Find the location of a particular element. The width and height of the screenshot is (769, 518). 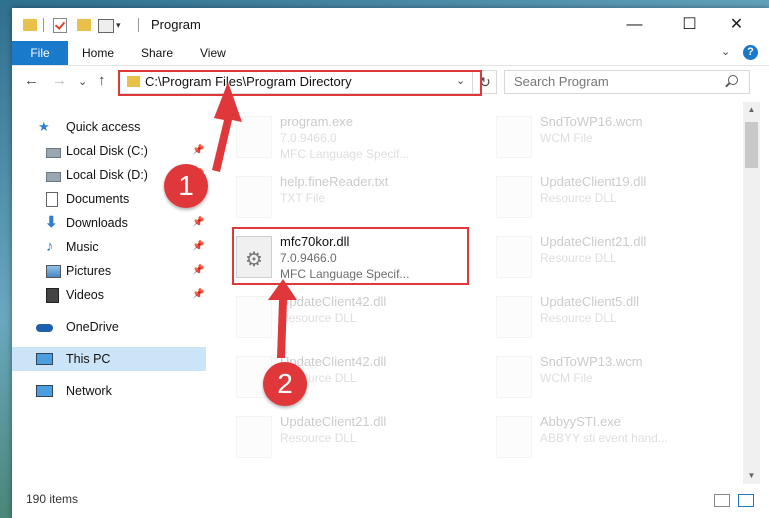

step-marker-1: 1 is located at coordinates (186, 186).